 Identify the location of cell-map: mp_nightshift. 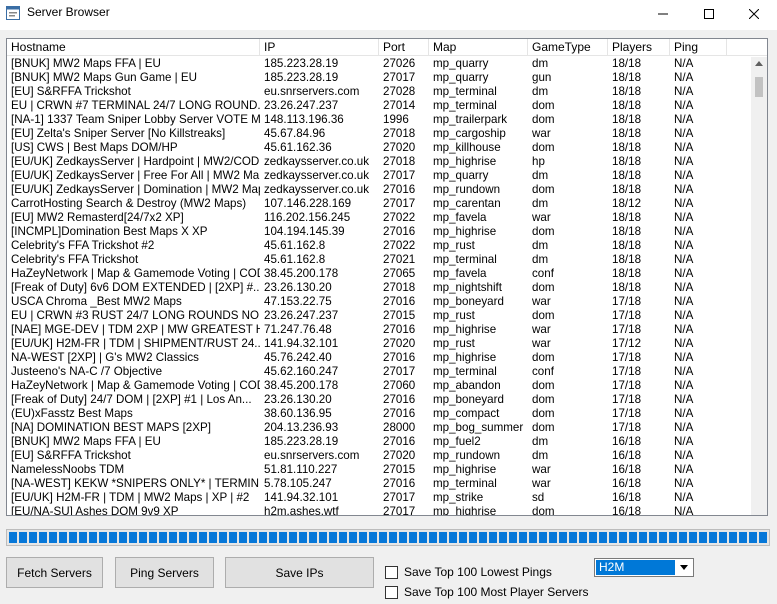
(467, 287).